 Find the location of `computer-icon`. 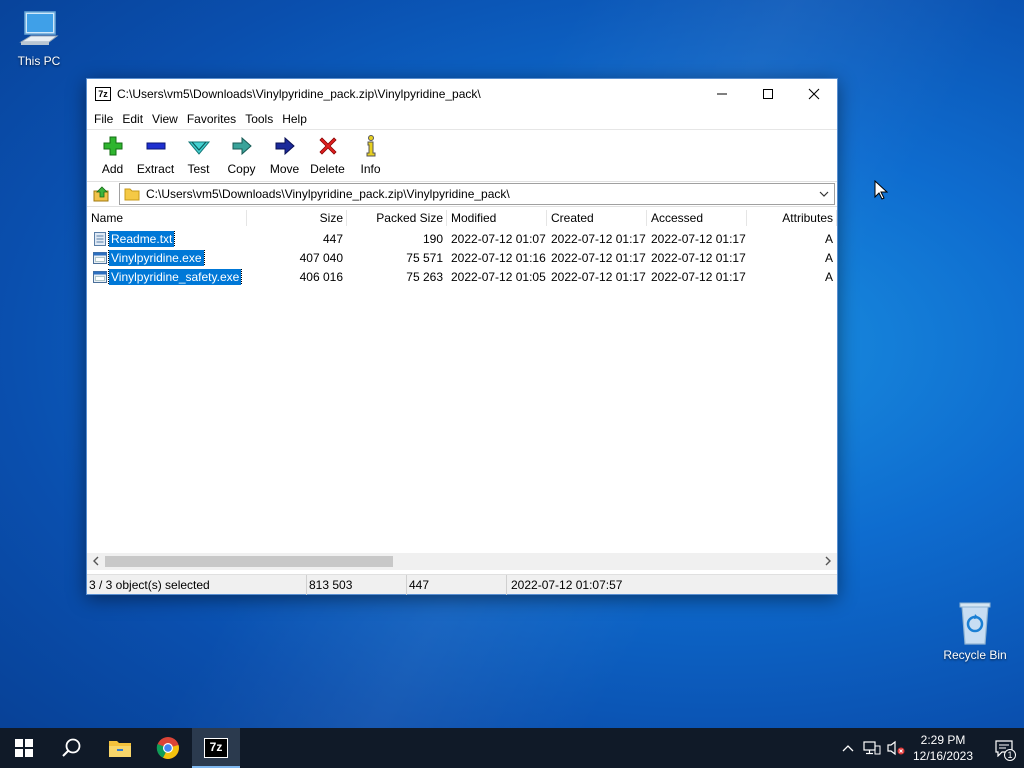

computer-icon is located at coordinates (39, 28).